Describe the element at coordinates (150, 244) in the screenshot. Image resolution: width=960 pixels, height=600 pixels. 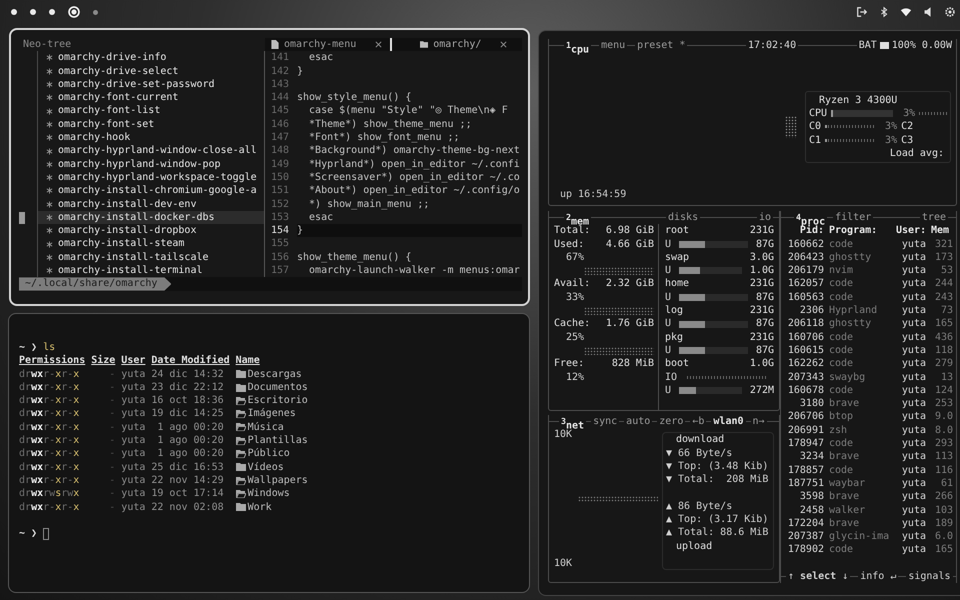
I see `tree-item: omarchy-install-steam` at that location.